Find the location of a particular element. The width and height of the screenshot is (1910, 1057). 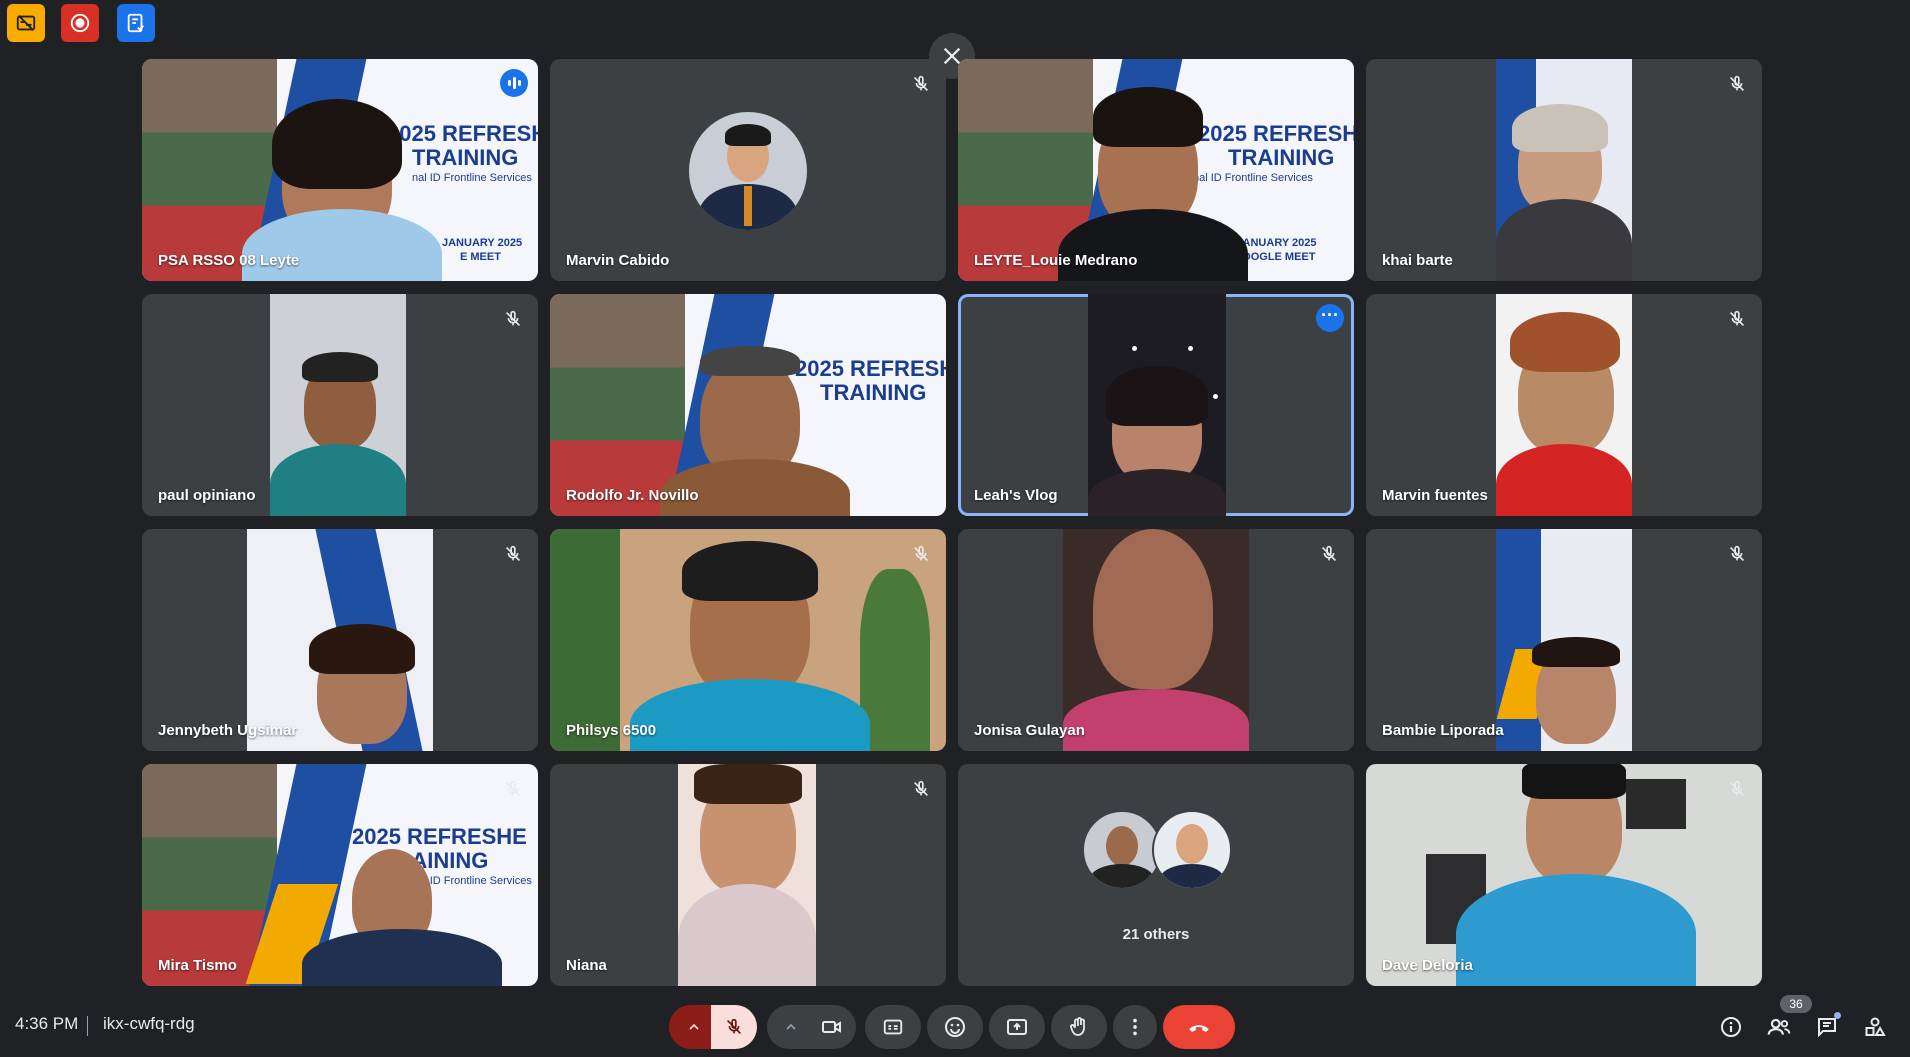

captions-button is located at coordinates (893, 1027).